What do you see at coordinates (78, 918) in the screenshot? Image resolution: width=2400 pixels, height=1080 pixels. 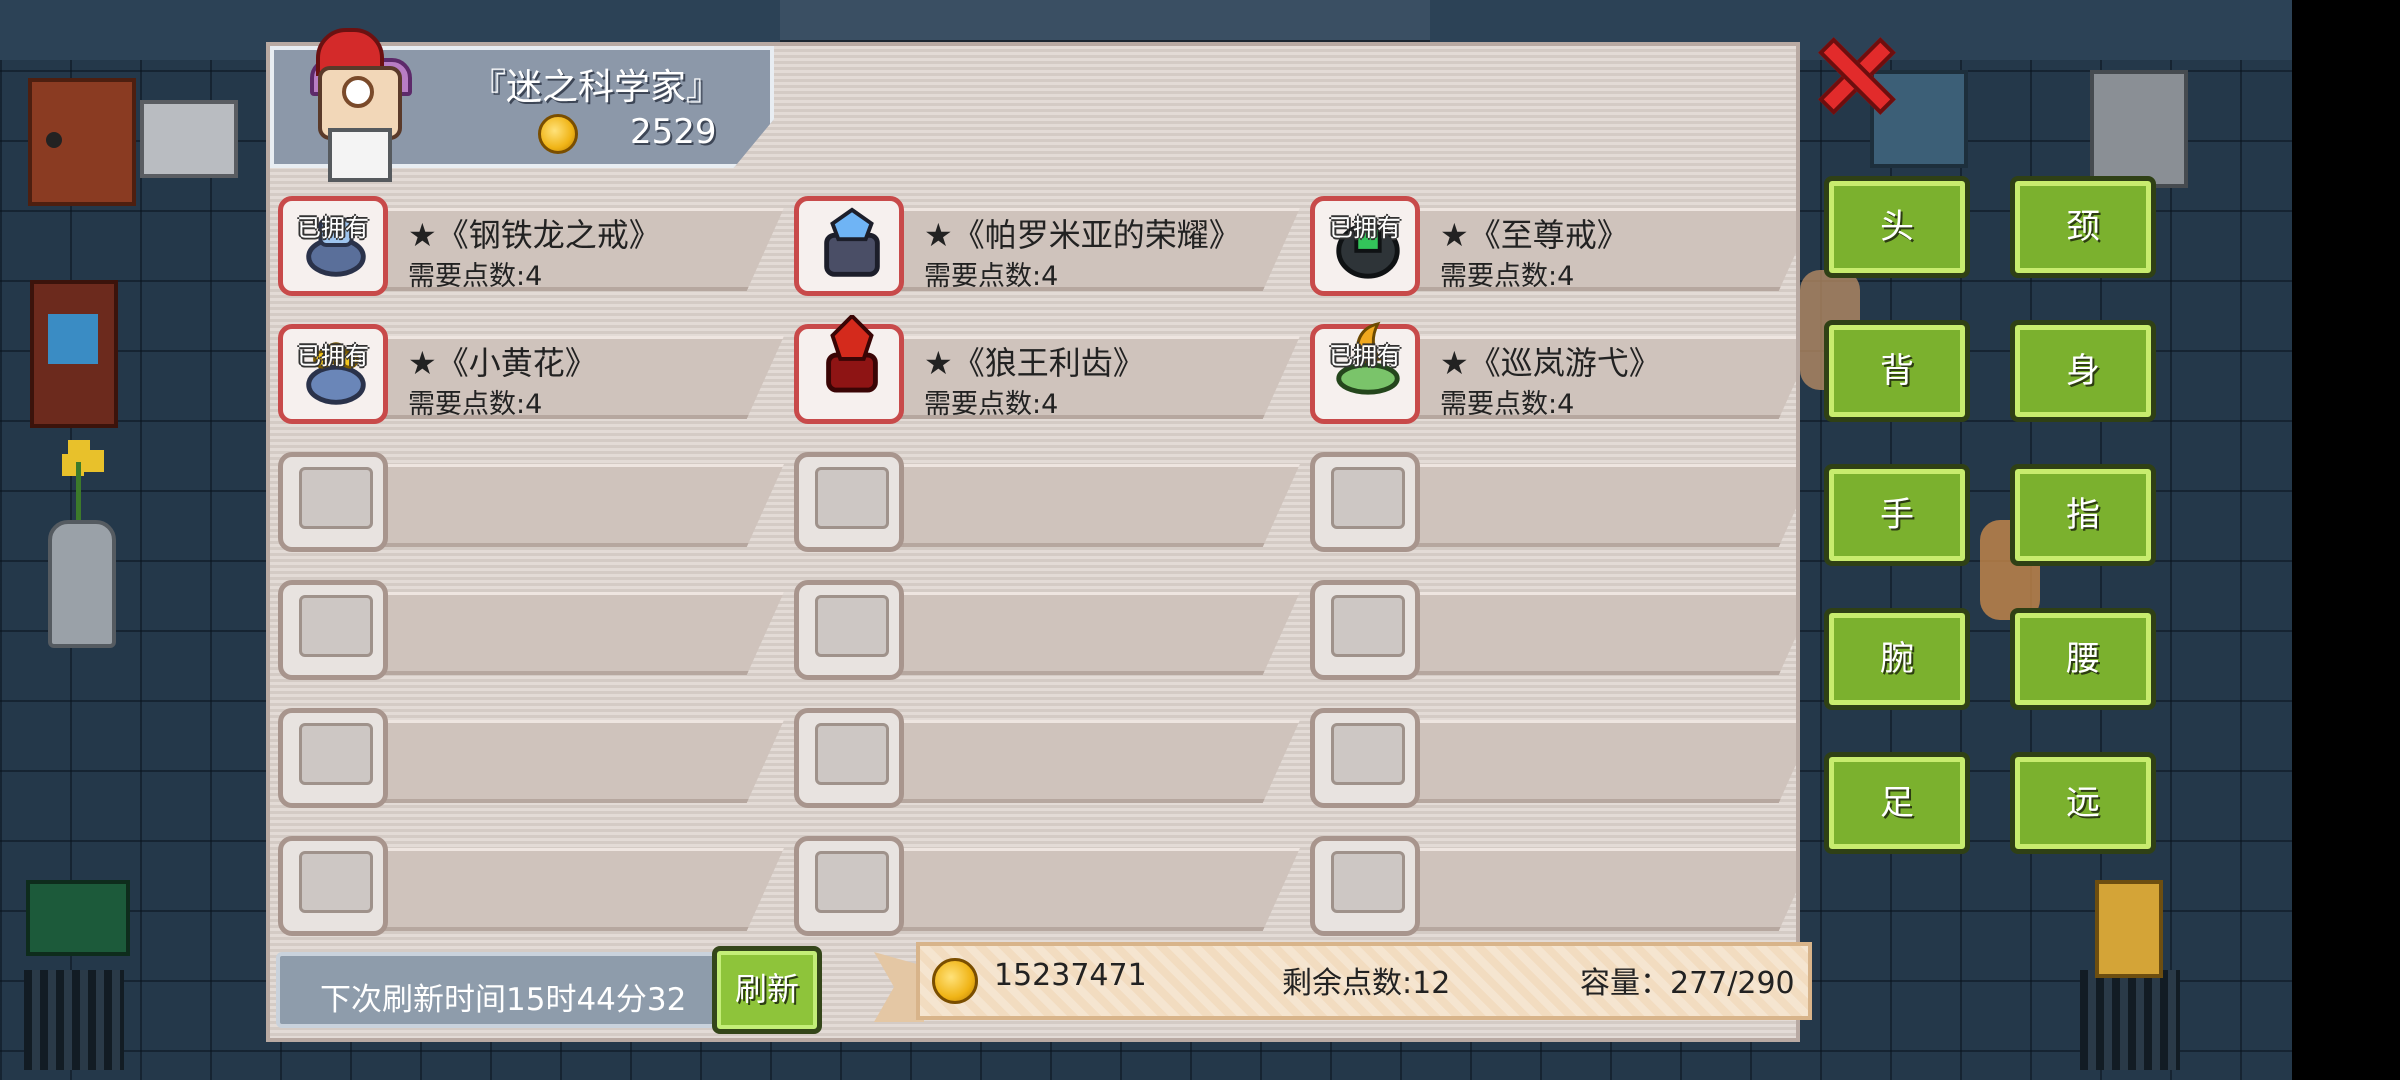 I see `background-circuit-board` at bounding box center [78, 918].